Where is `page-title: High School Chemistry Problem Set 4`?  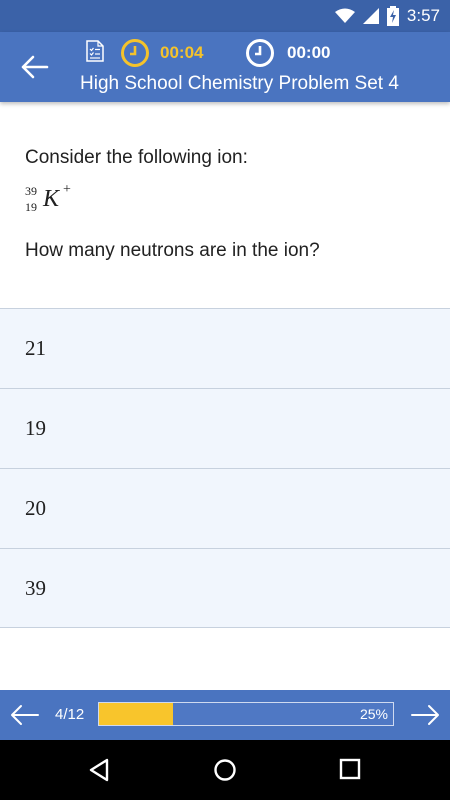 page-title: High School Chemistry Problem Set 4 is located at coordinates (239, 83).